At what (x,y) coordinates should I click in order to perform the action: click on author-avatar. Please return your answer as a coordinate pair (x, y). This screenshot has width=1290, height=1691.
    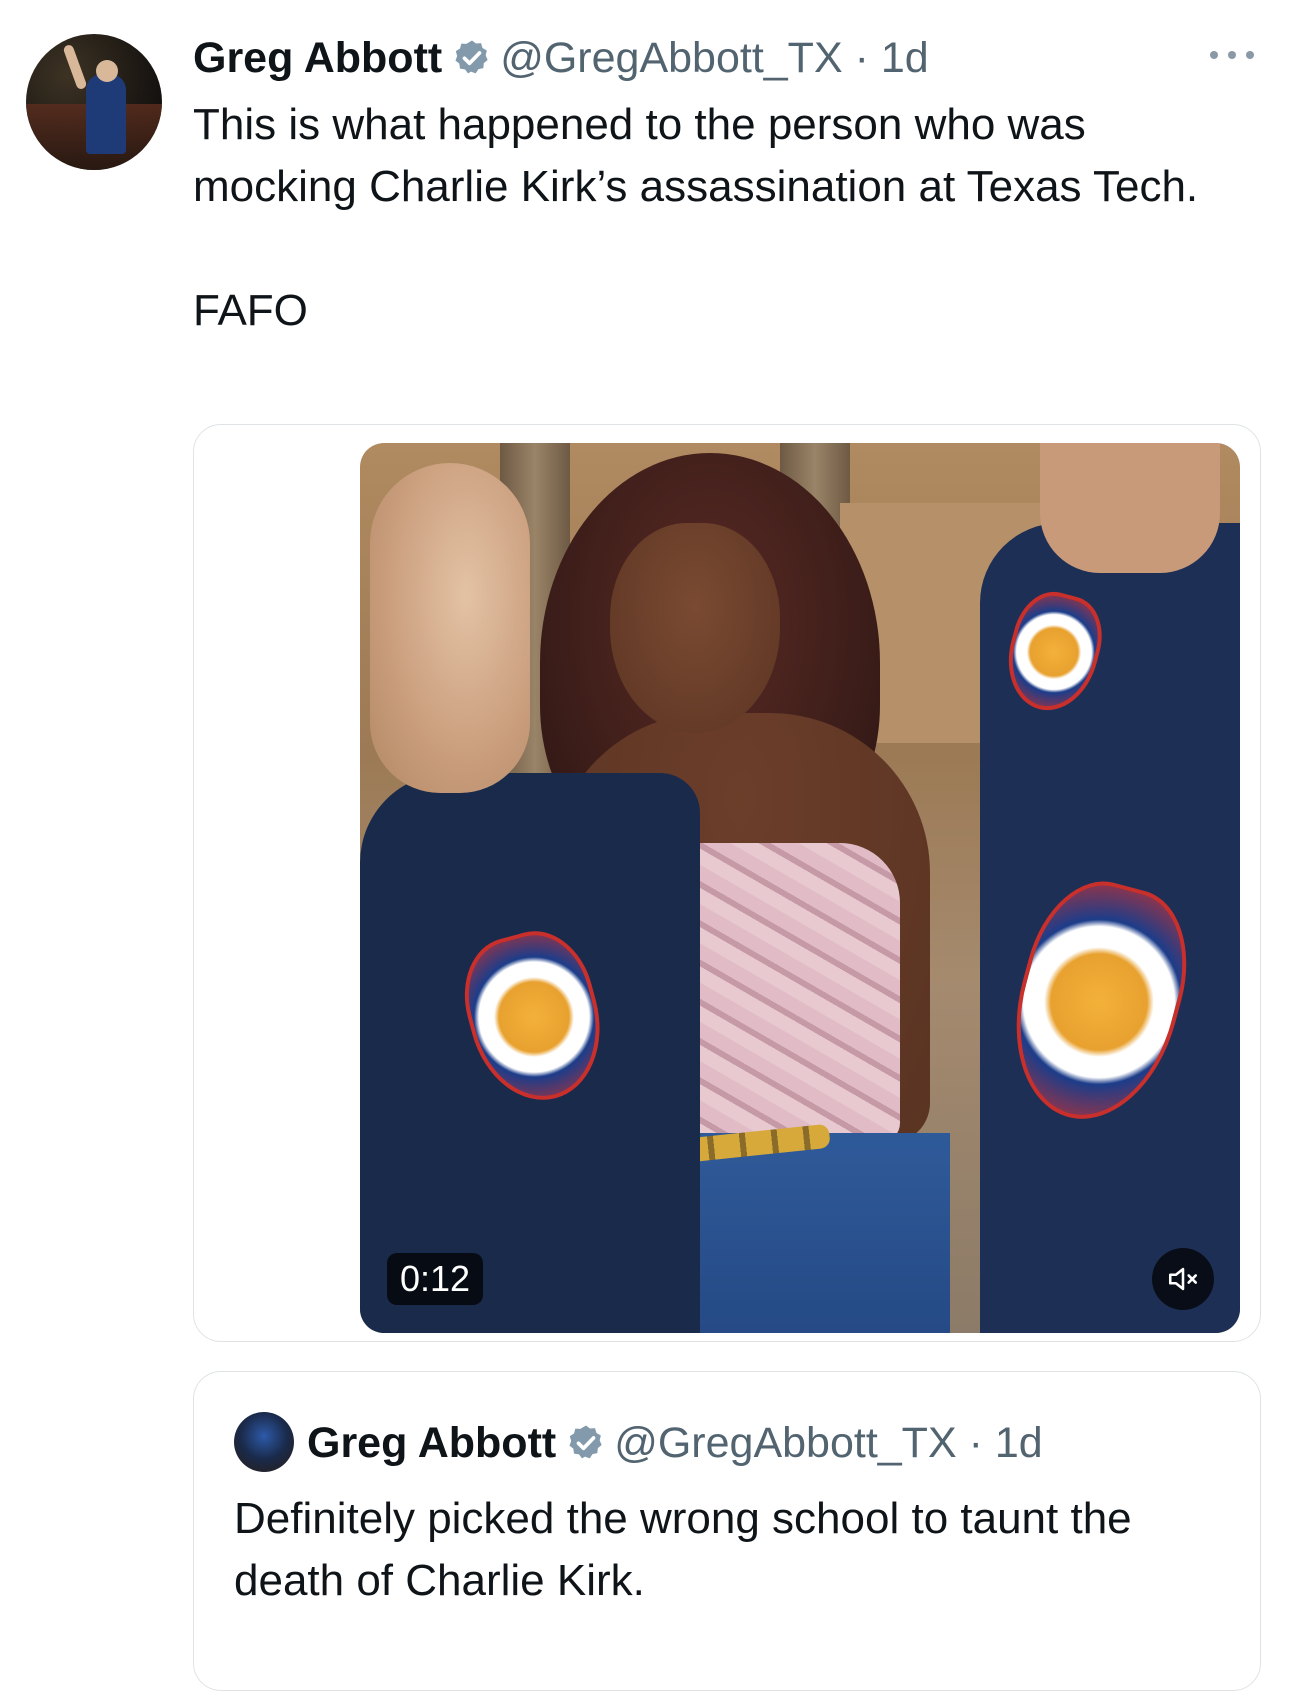
    Looking at the image, I should click on (94, 102).